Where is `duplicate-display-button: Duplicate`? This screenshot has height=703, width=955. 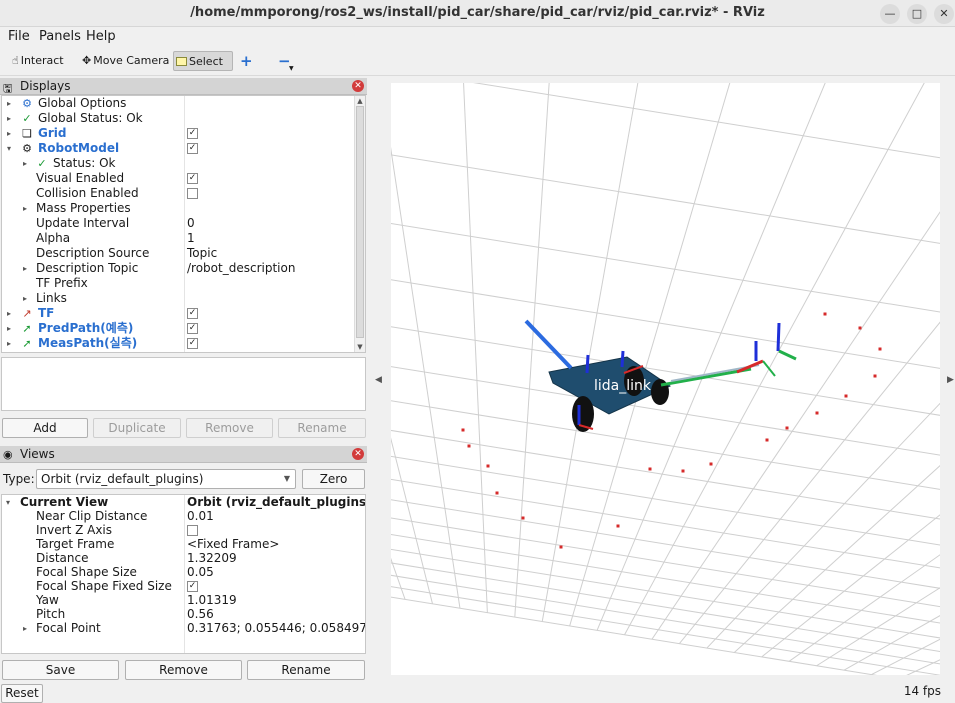
duplicate-display-button: Duplicate is located at coordinates (137, 428).